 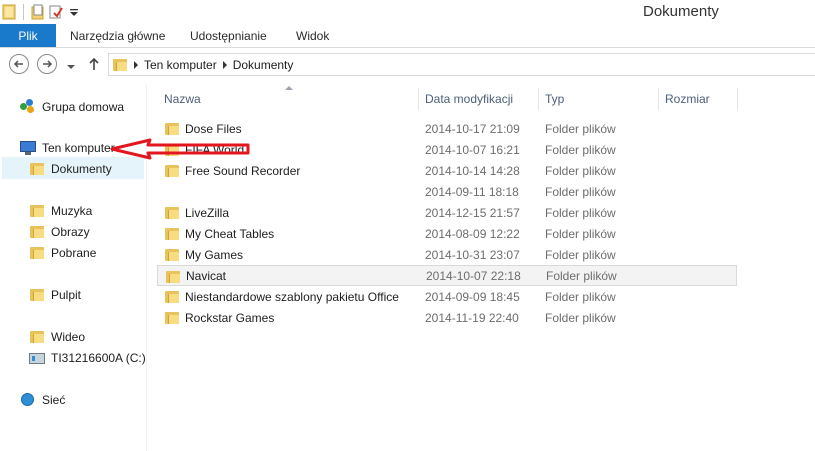 I want to click on forward-button, so click(x=47, y=64).